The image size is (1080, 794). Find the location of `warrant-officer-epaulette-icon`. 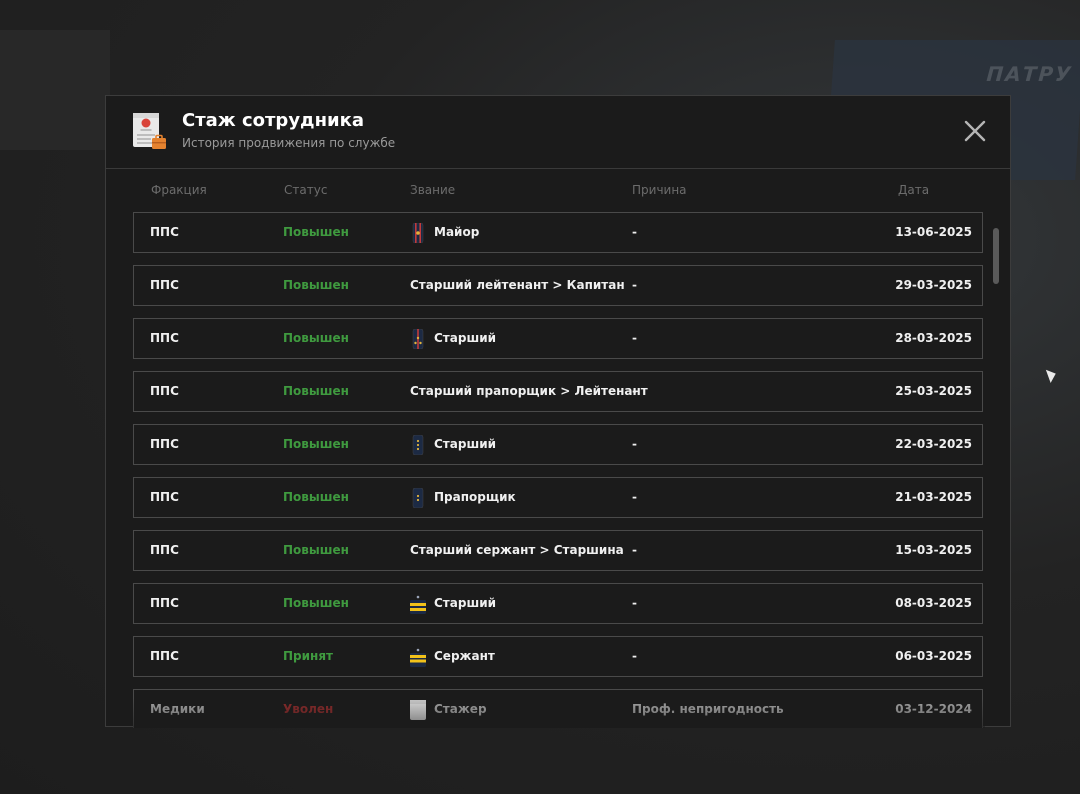

warrant-officer-epaulette-icon is located at coordinates (418, 497).